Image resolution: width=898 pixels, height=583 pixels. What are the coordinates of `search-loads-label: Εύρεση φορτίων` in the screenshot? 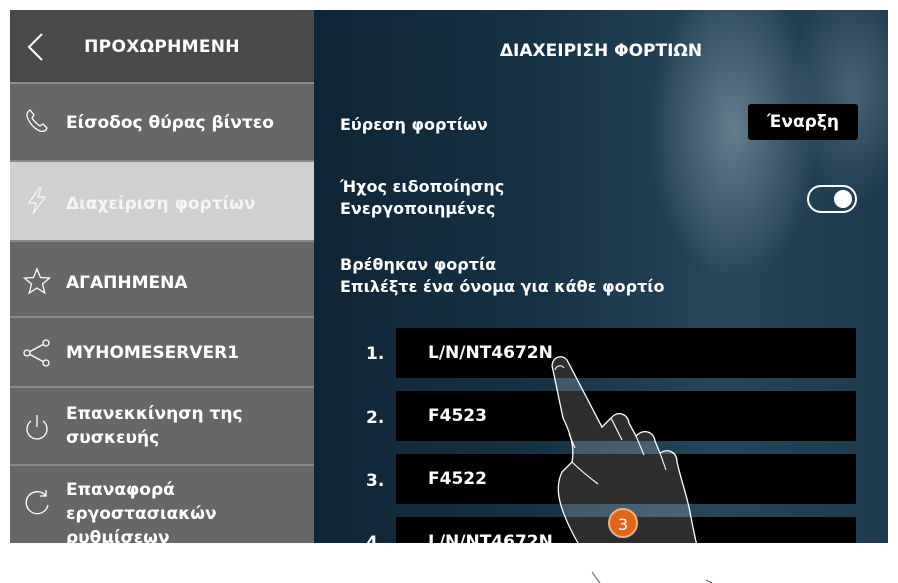 It's located at (414, 124).